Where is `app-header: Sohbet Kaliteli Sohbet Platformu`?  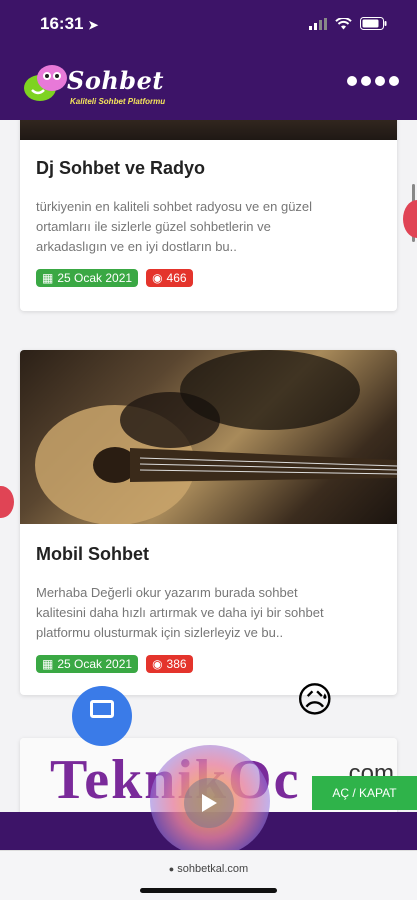 app-header: Sohbet Kaliteli Sohbet Platformu is located at coordinates (208, 85).